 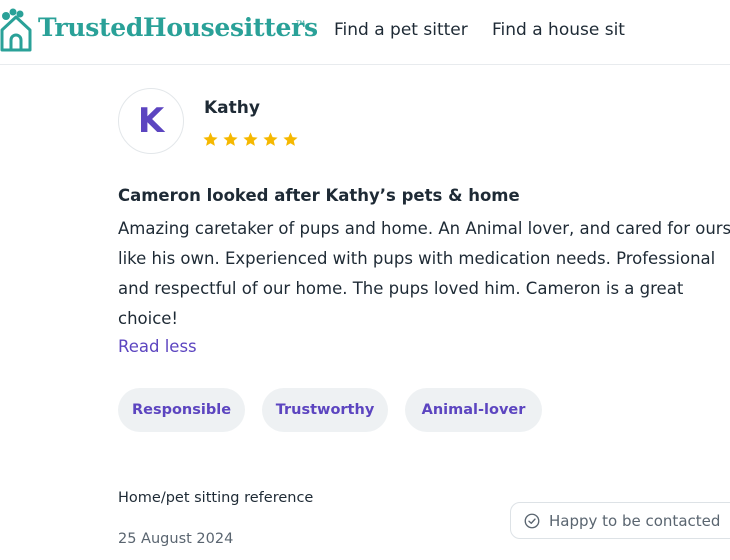 I want to click on star-rating, so click(x=250, y=139).